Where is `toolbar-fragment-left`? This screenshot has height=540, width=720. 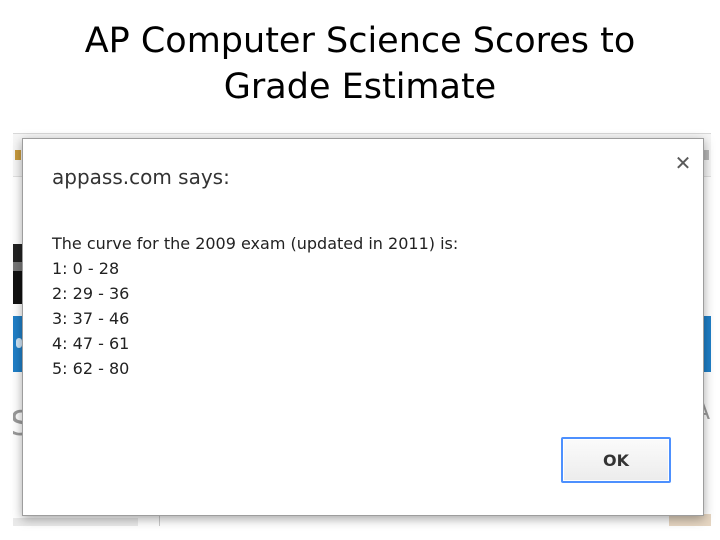 toolbar-fragment-left is located at coordinates (18, 155).